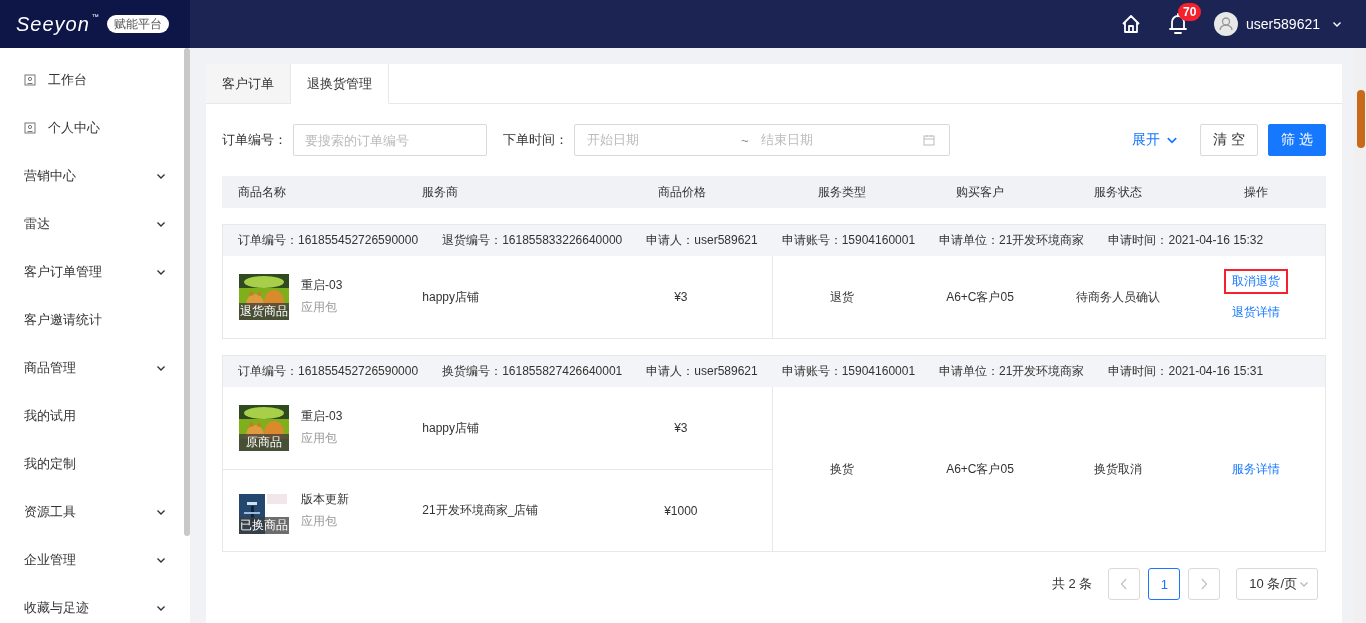 The image size is (1366, 623). I want to click on avatar-icon, so click(1226, 24).